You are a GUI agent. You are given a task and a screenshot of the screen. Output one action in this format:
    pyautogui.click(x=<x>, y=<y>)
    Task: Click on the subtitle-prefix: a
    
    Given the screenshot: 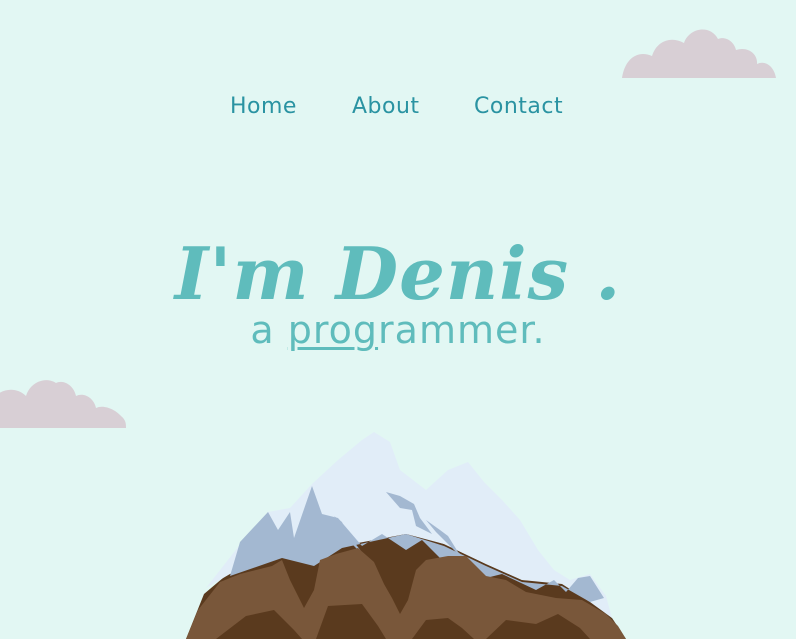 What is the action you would take?
    pyautogui.click(x=269, y=330)
    